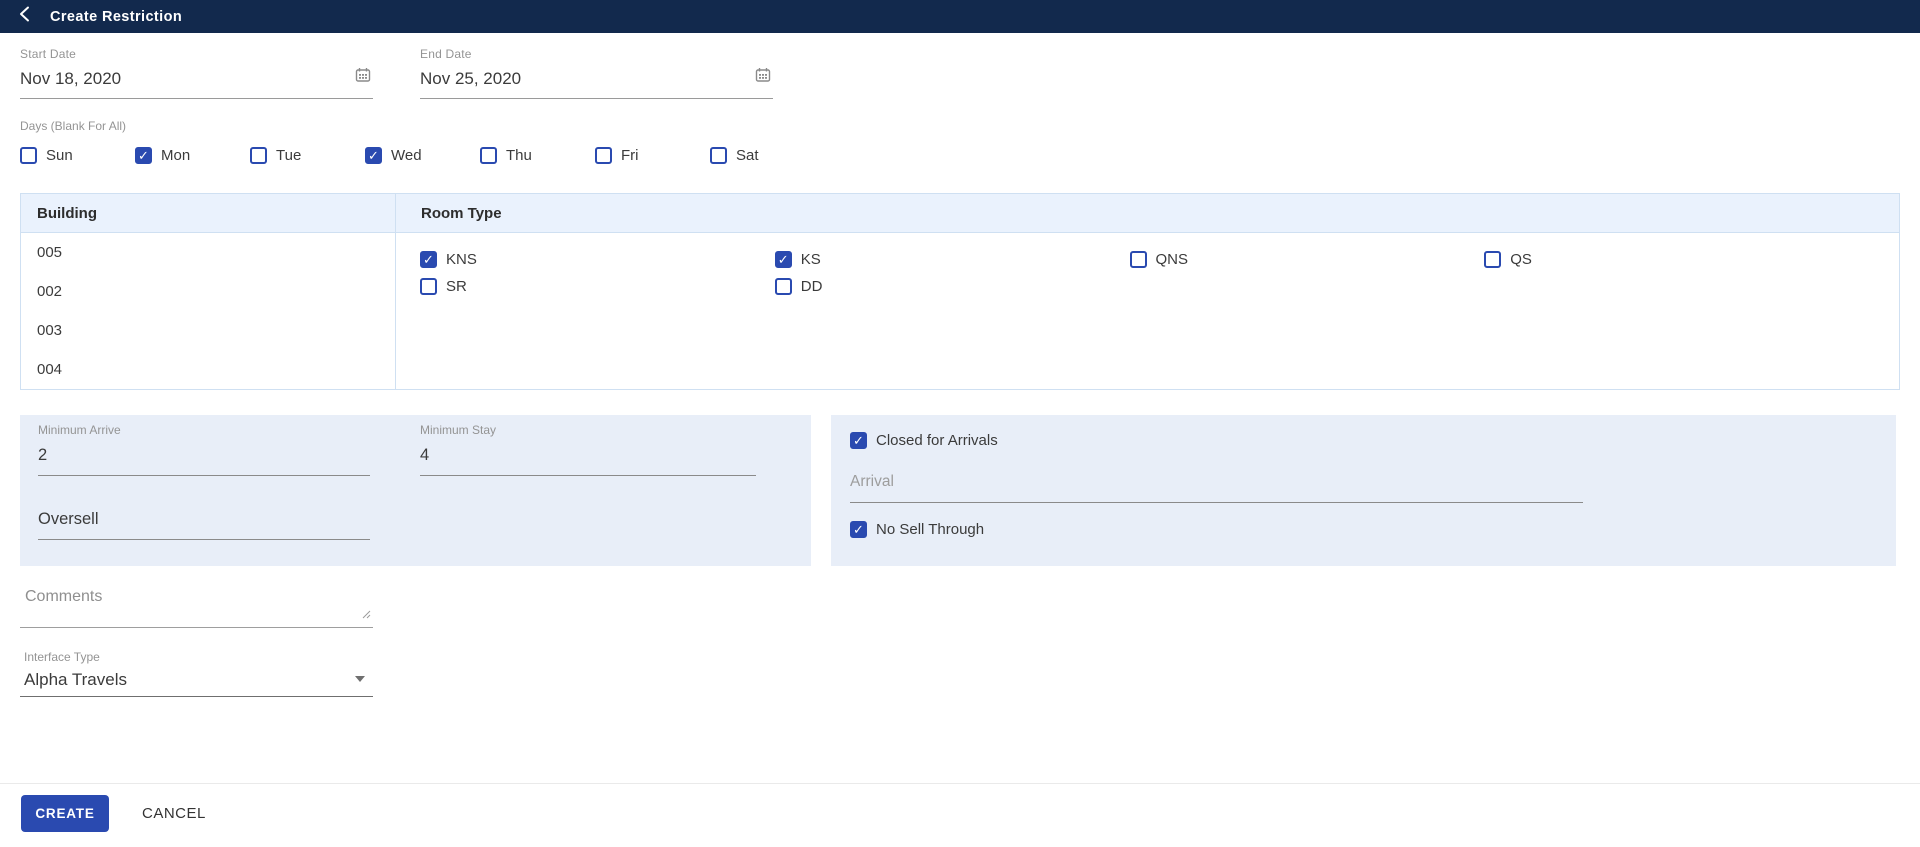 The width and height of the screenshot is (1920, 847). I want to click on days-checkbox-row: Sun Mon Tue Wed Thu Fri Sat, so click(422, 155).